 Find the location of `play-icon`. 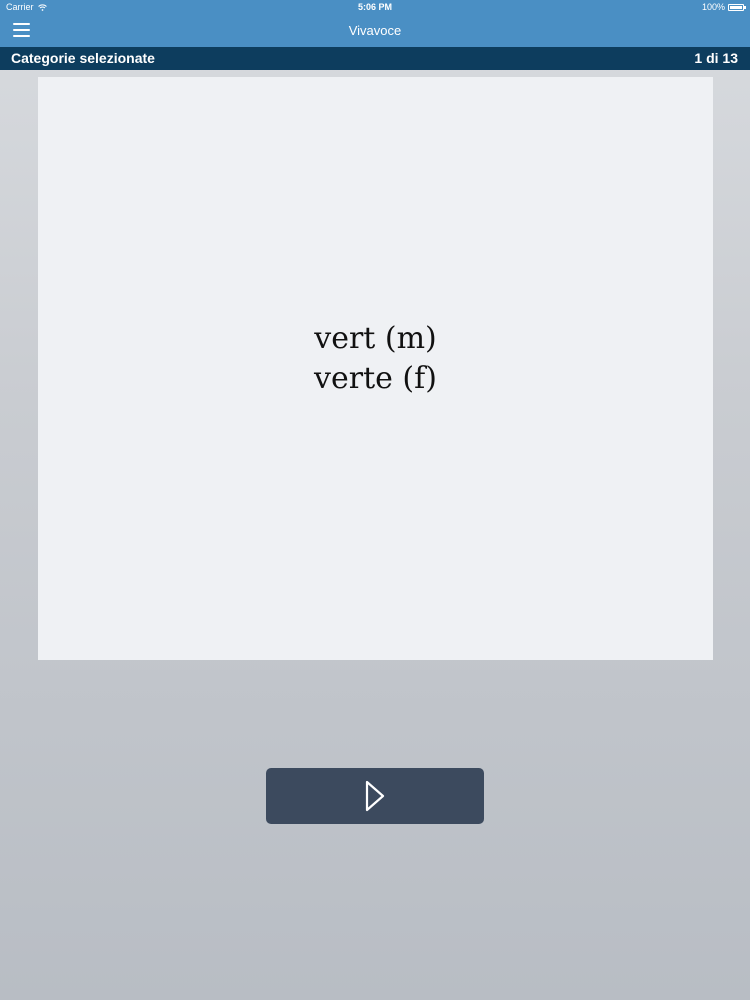

play-icon is located at coordinates (375, 796).